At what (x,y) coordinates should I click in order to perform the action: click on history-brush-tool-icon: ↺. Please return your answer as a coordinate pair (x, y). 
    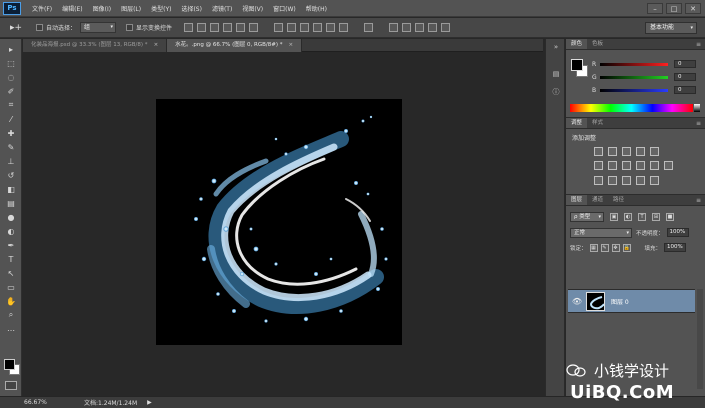
    Looking at the image, I should click on (11, 175).